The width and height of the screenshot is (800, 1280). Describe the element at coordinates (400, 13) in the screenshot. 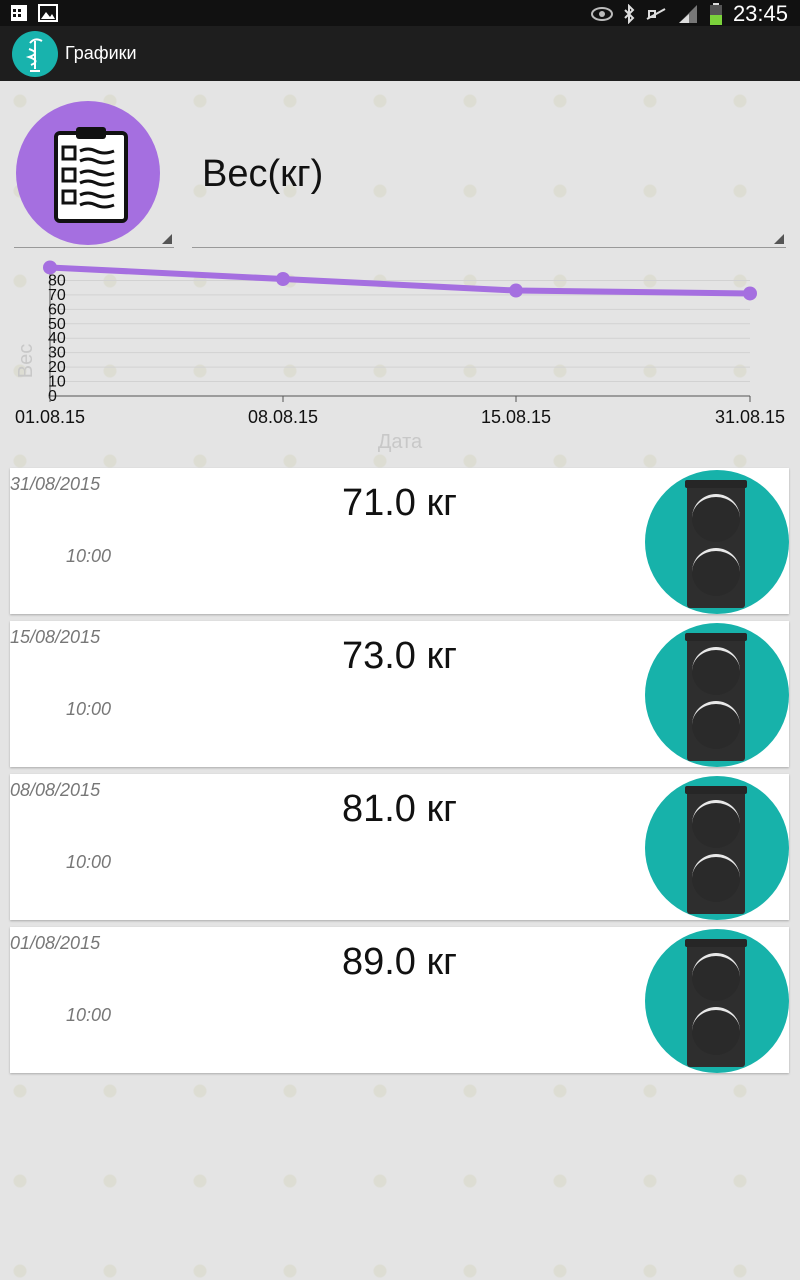

I see `status-bar: 23:45` at that location.